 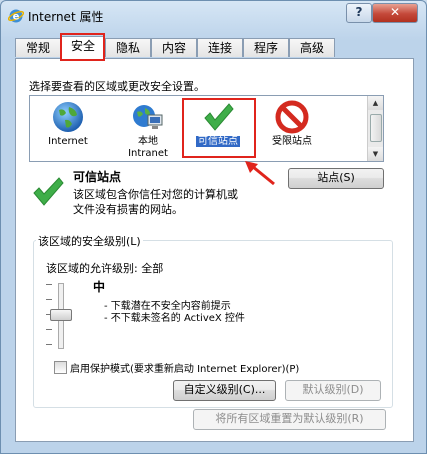 I want to click on trusted-zone-highlight, so click(x=219, y=128).